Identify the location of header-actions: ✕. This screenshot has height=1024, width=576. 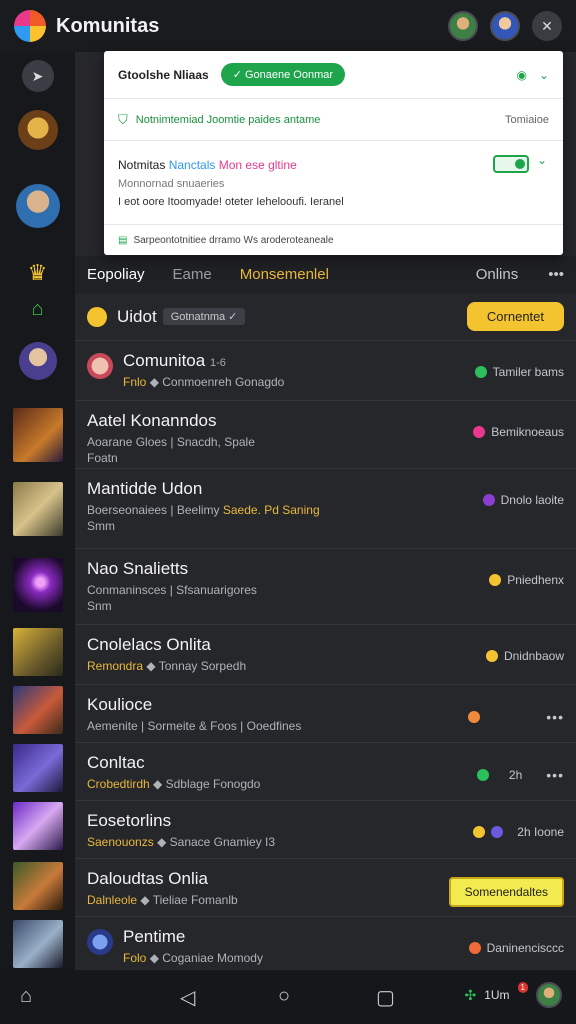
(505, 26).